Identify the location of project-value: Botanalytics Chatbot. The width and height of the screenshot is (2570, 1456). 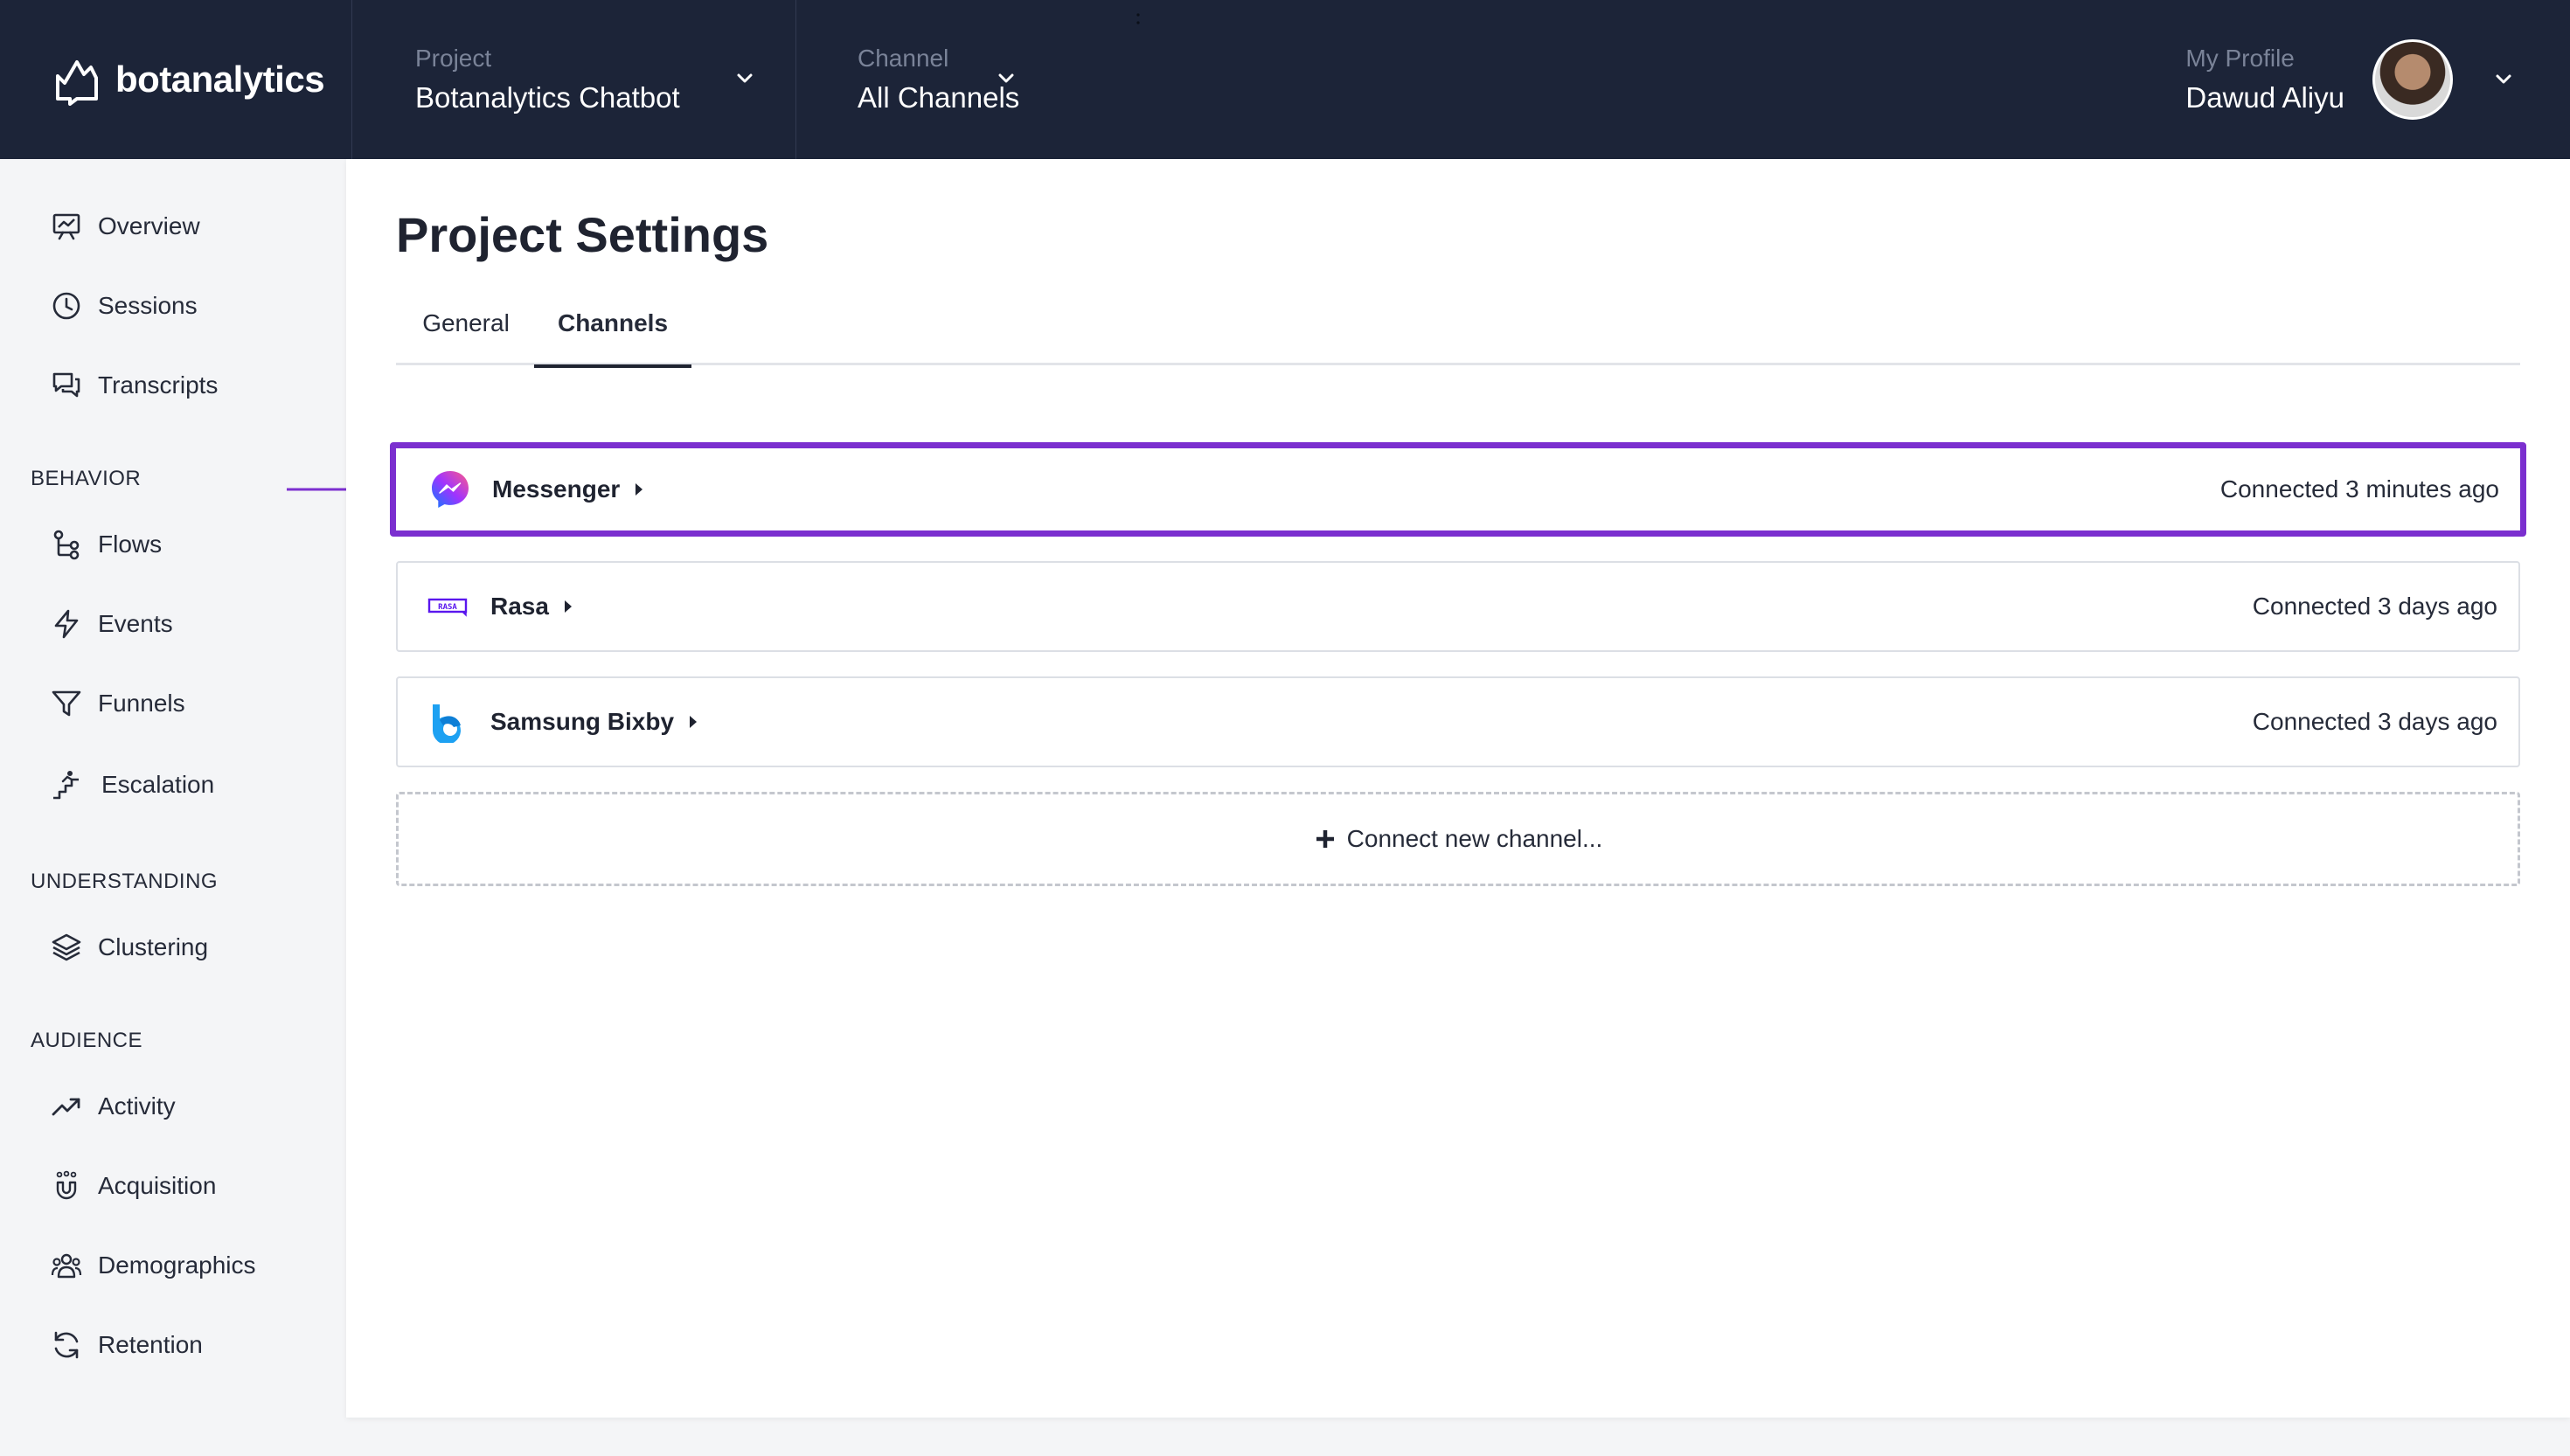
(547, 97).